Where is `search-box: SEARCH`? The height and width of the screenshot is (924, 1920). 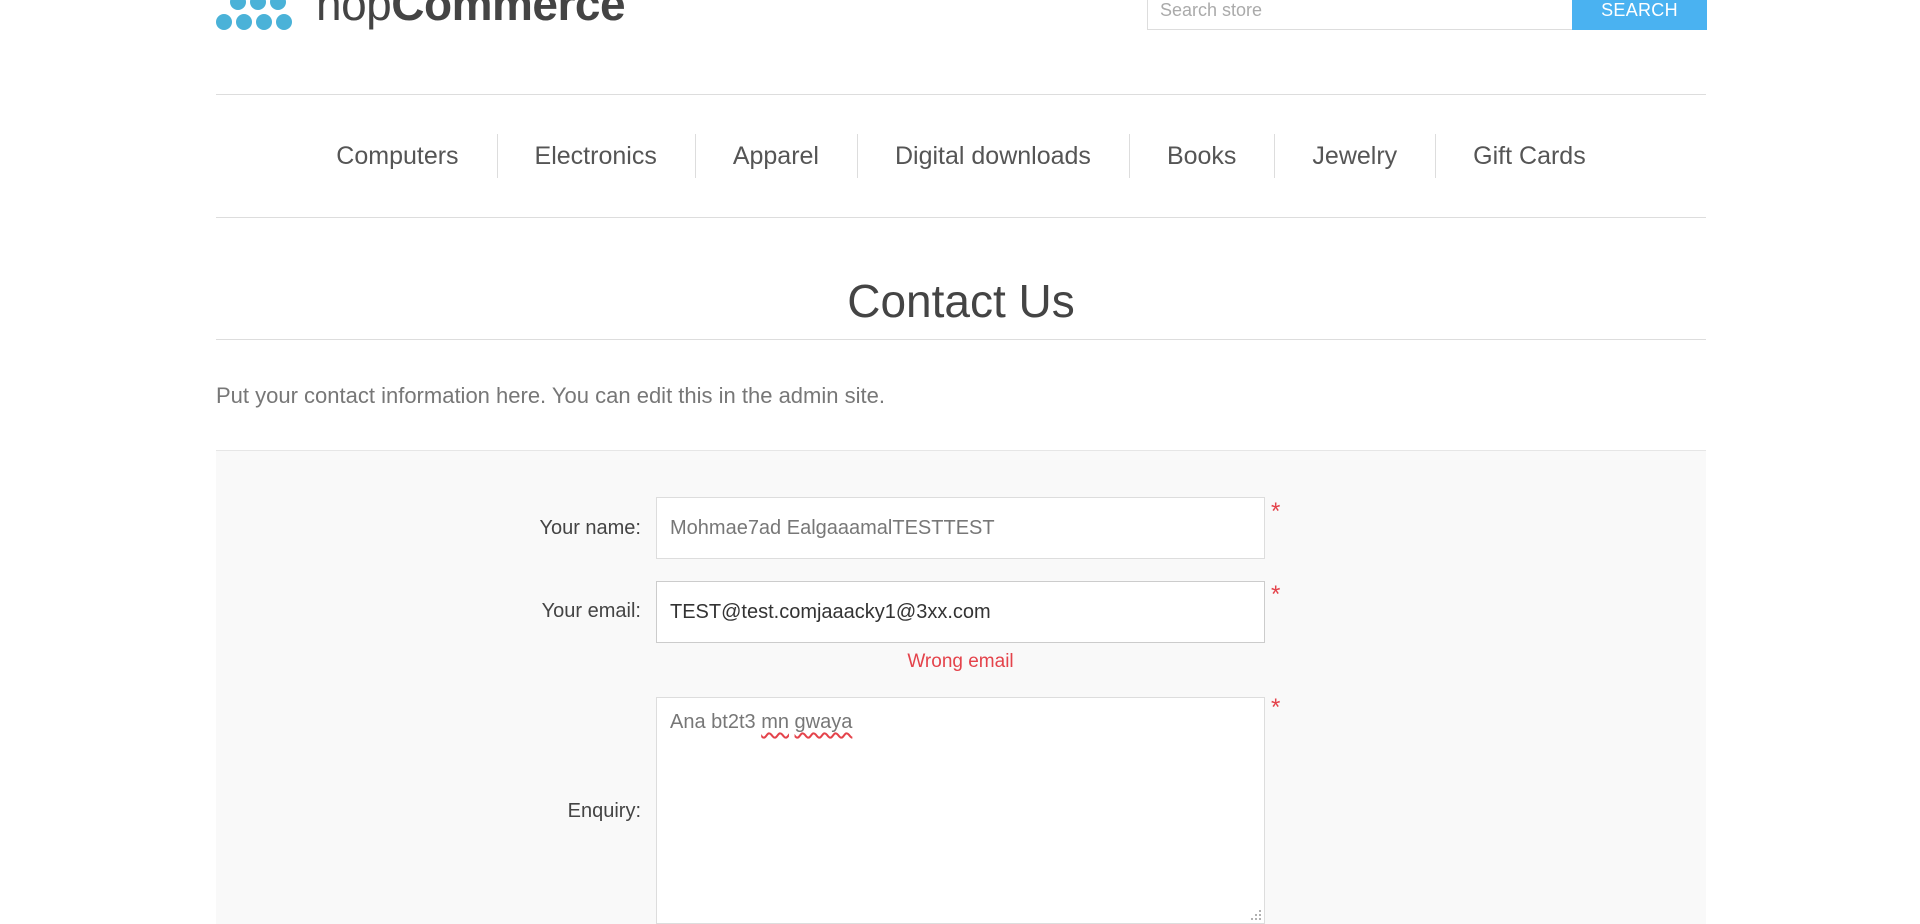 search-box: SEARCH is located at coordinates (1427, 15).